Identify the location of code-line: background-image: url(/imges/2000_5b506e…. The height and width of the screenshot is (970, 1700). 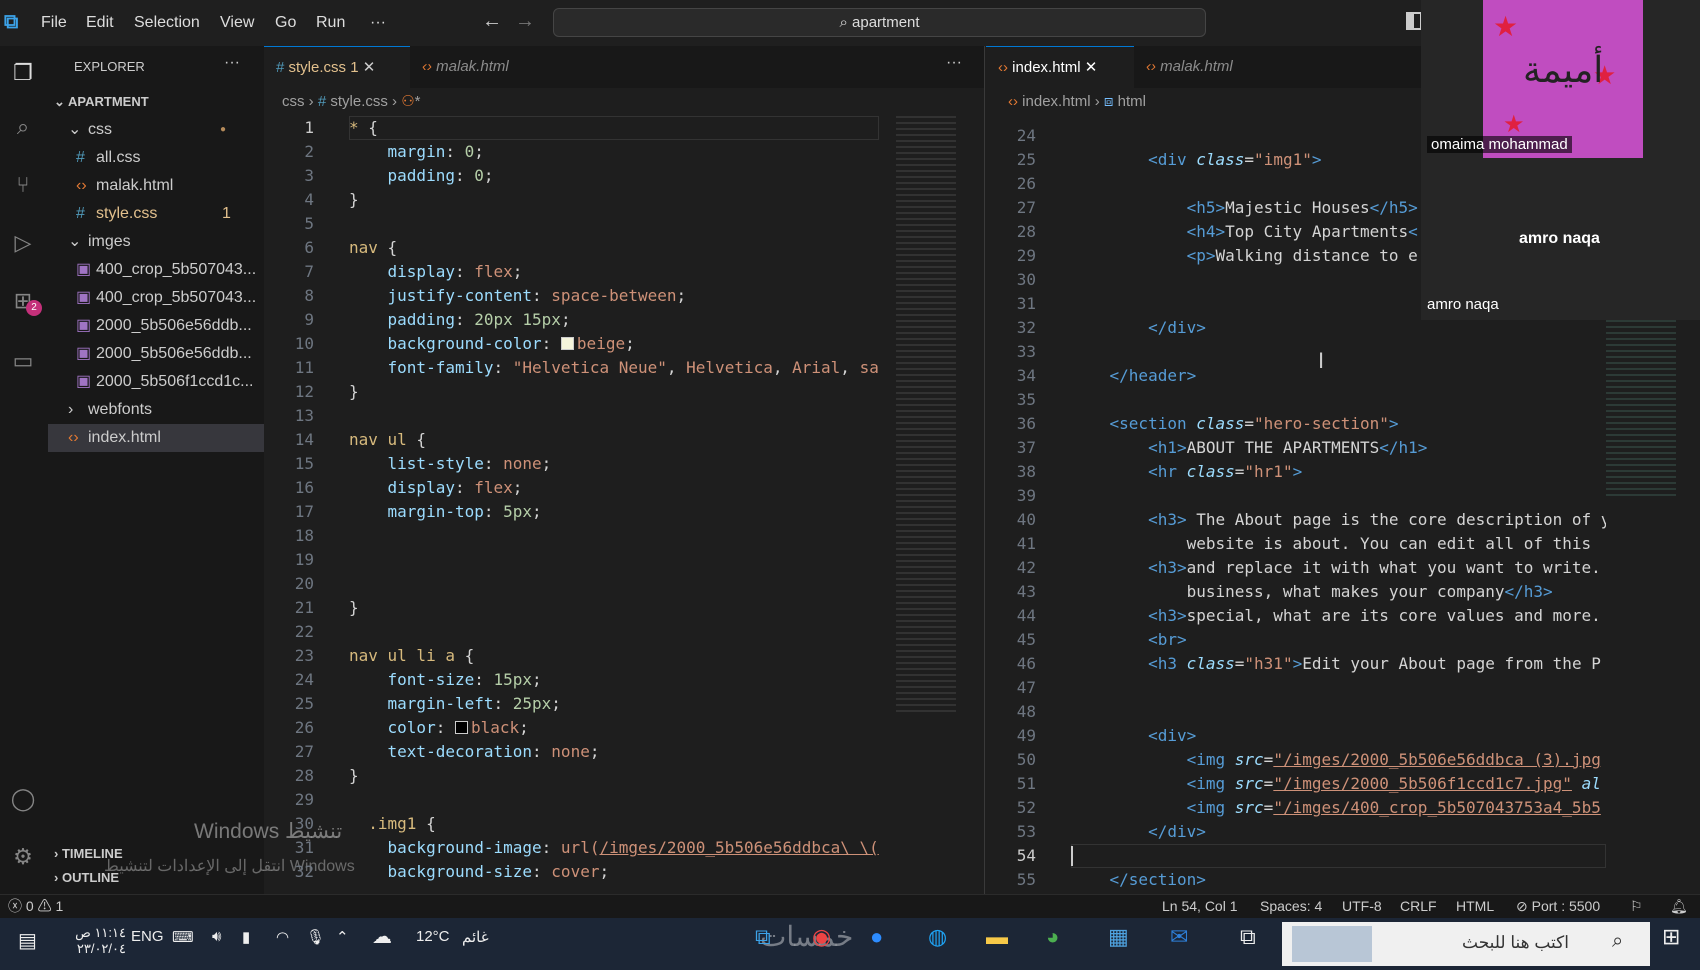
(614, 848).